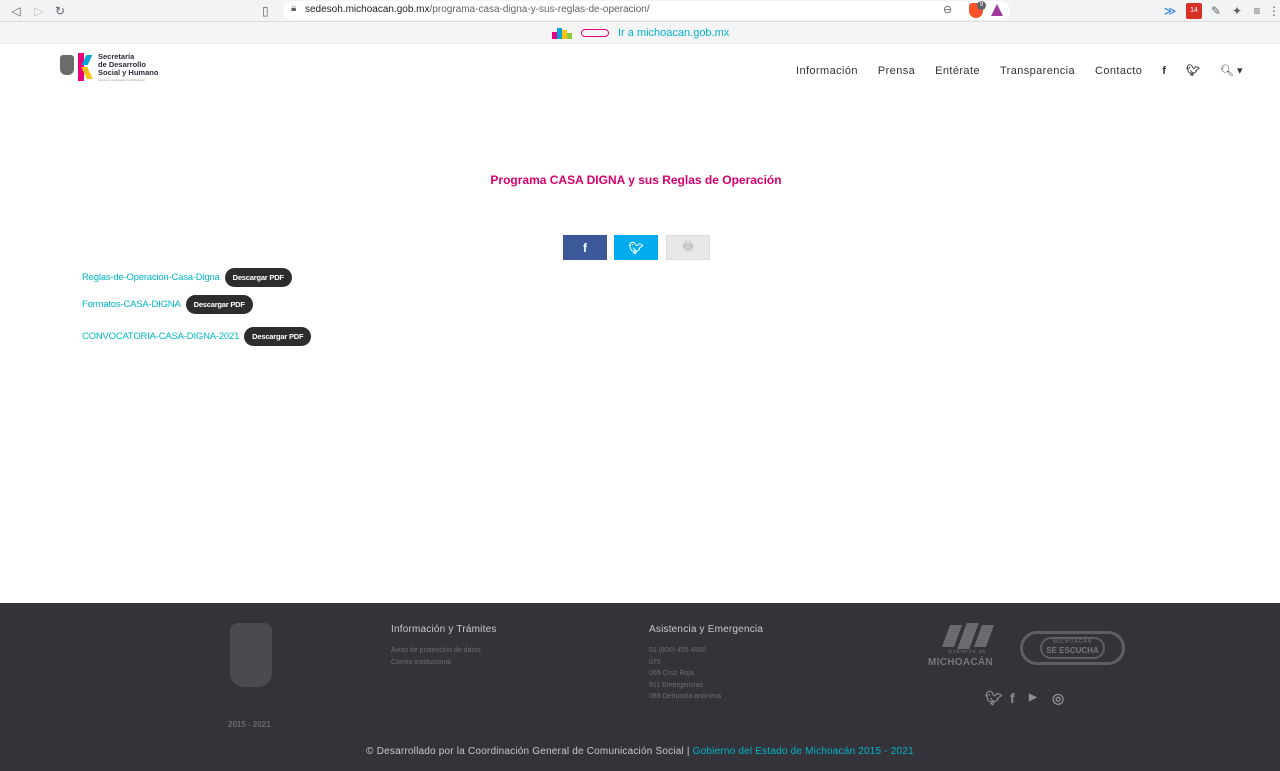 This screenshot has width=1280, height=771. Describe the element at coordinates (128, 64) in the screenshot. I see `logo-text: Secretaría de Desarrollo Social y Humano` at that location.